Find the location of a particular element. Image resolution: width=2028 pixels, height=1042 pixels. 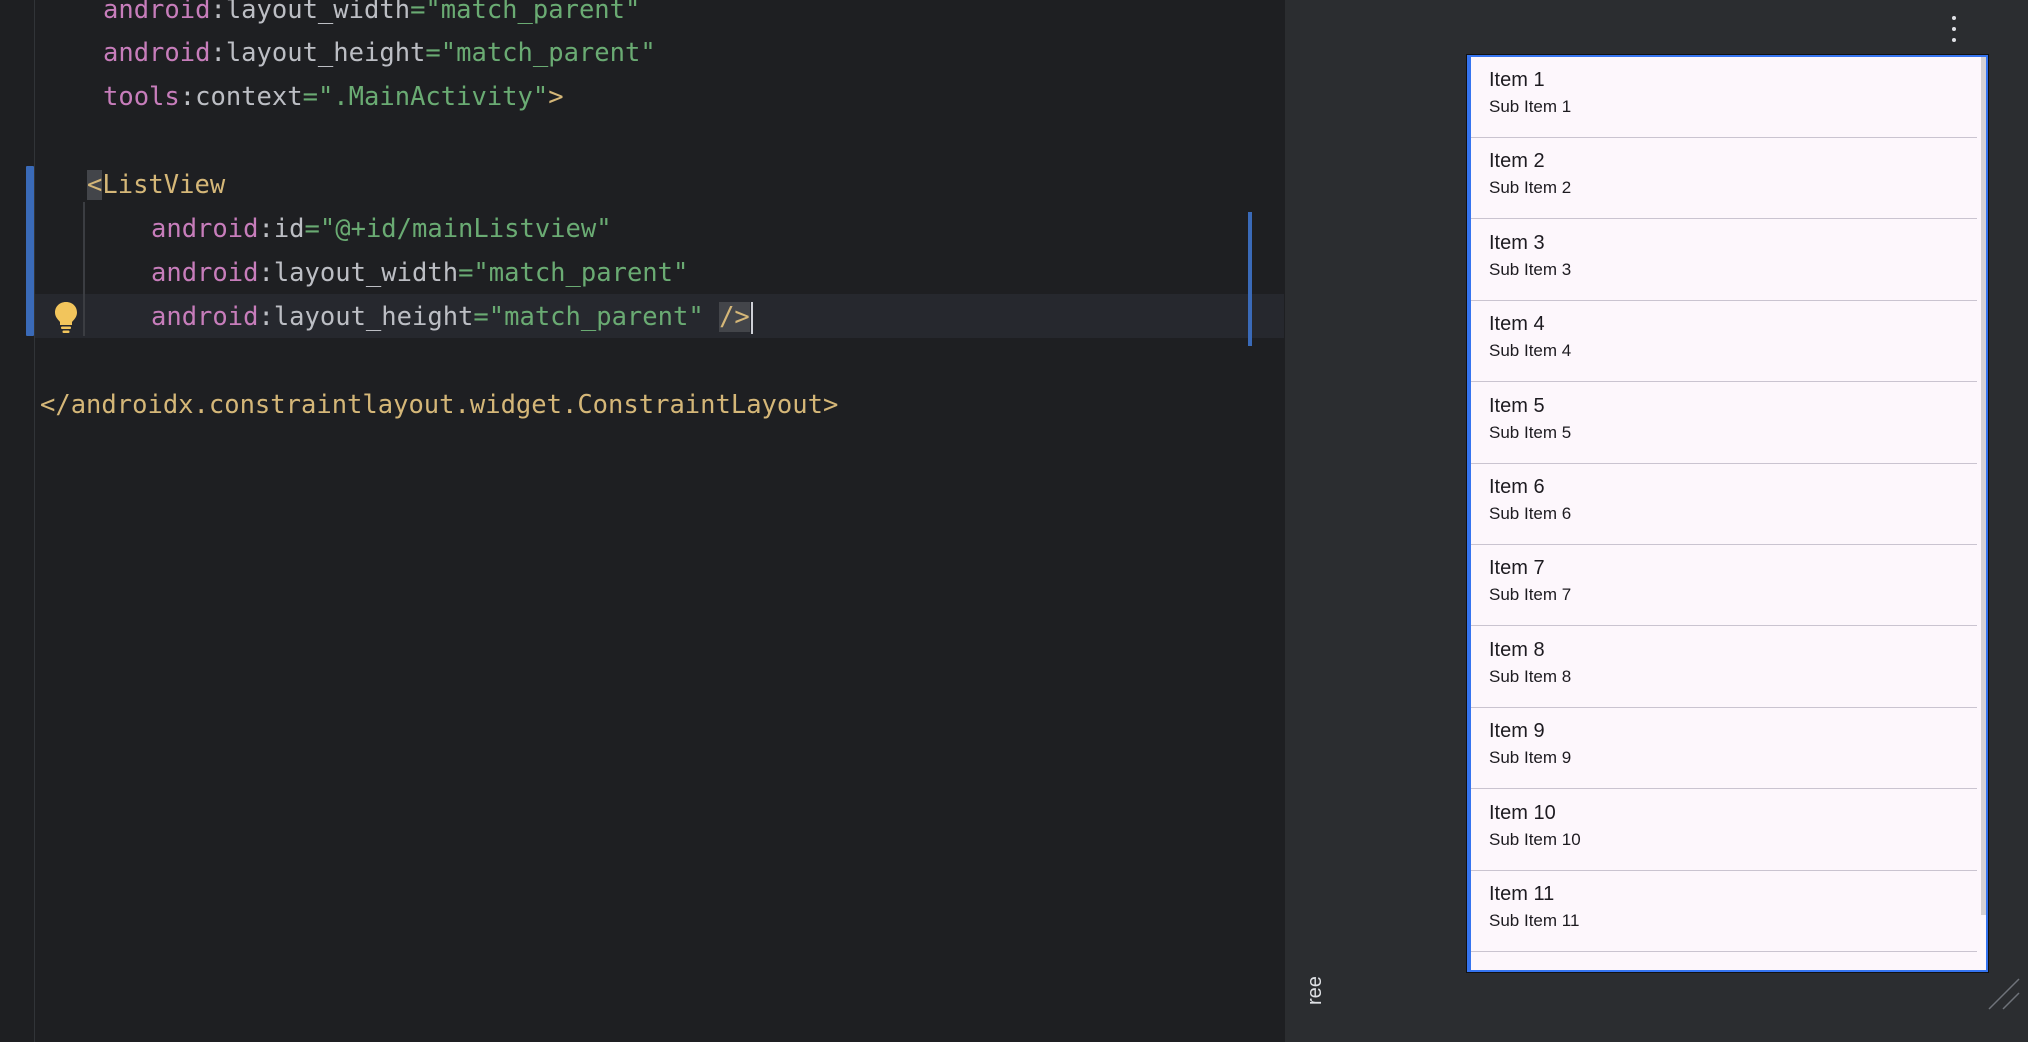

list-item-subtitle: Sub Item 4 is located at coordinates (1530, 351).